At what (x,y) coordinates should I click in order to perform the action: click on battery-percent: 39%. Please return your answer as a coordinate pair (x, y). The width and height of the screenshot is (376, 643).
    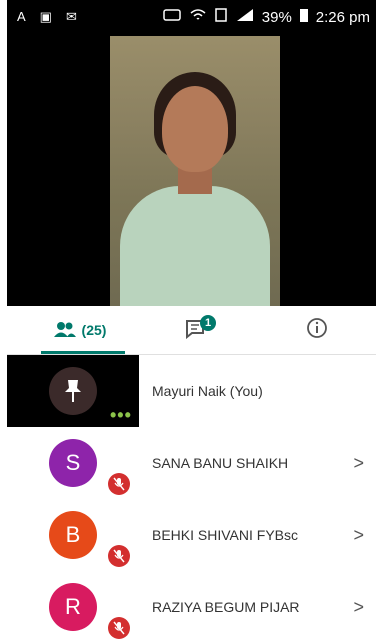
    Looking at the image, I should click on (276, 17).